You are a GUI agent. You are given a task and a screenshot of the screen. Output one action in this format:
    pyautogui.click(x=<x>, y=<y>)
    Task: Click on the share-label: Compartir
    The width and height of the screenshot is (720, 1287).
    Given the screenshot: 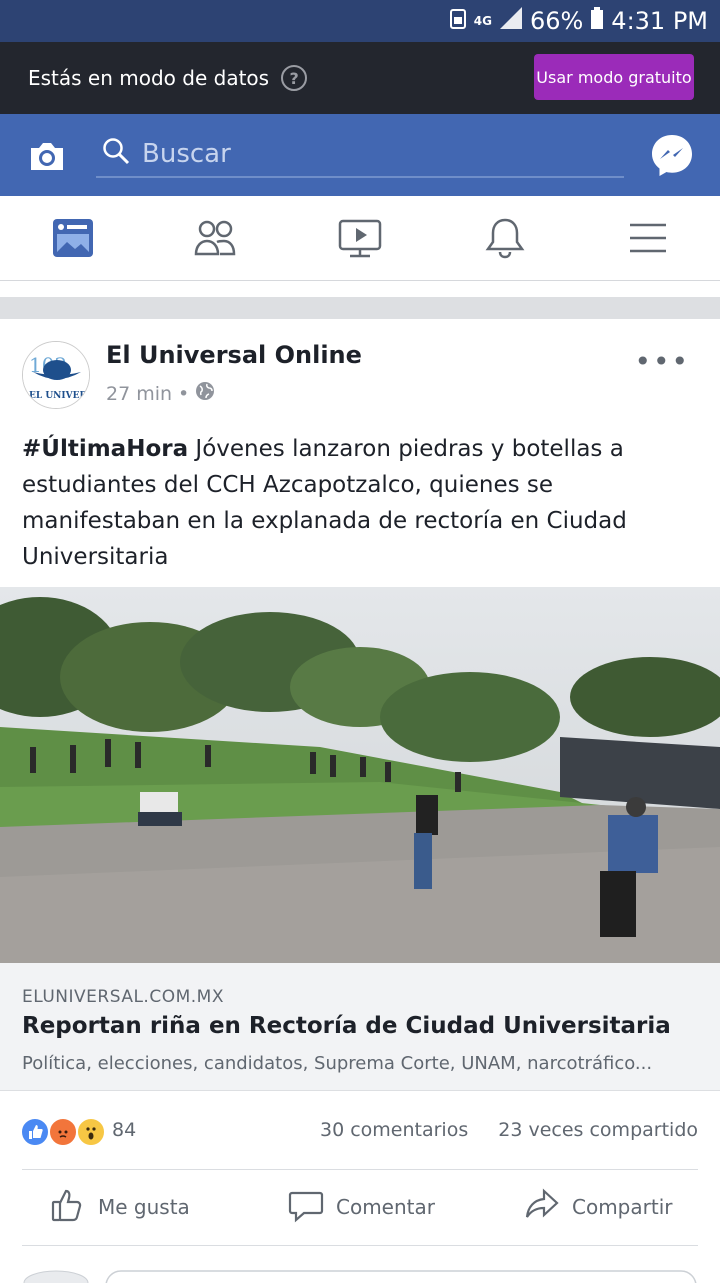 What is the action you would take?
    pyautogui.click(x=622, y=1207)
    